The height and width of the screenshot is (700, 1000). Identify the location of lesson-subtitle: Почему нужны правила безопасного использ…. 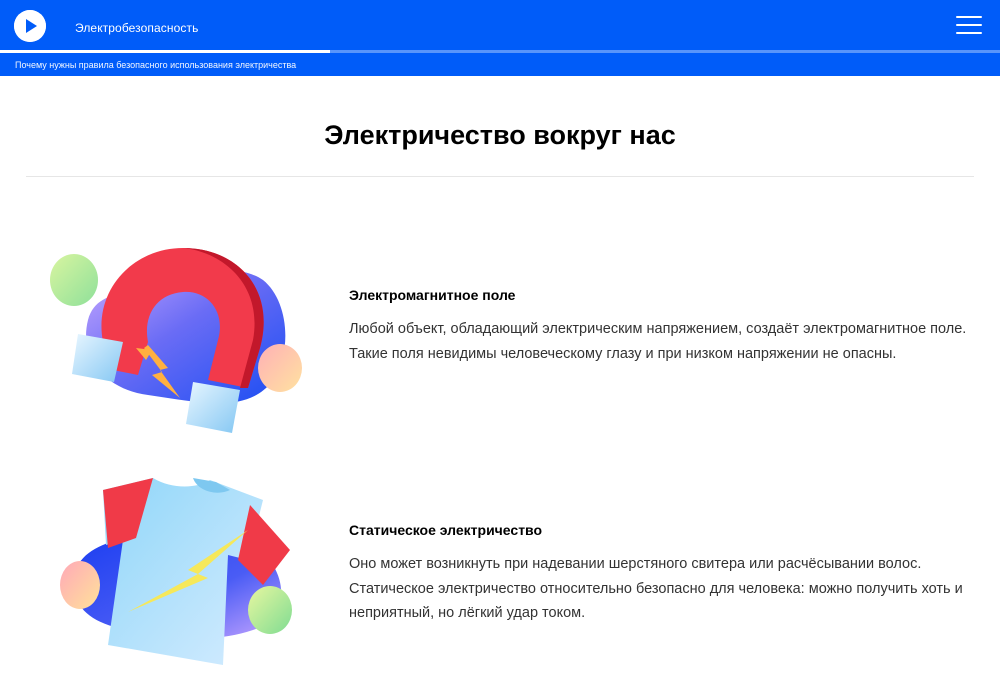
(156, 65).